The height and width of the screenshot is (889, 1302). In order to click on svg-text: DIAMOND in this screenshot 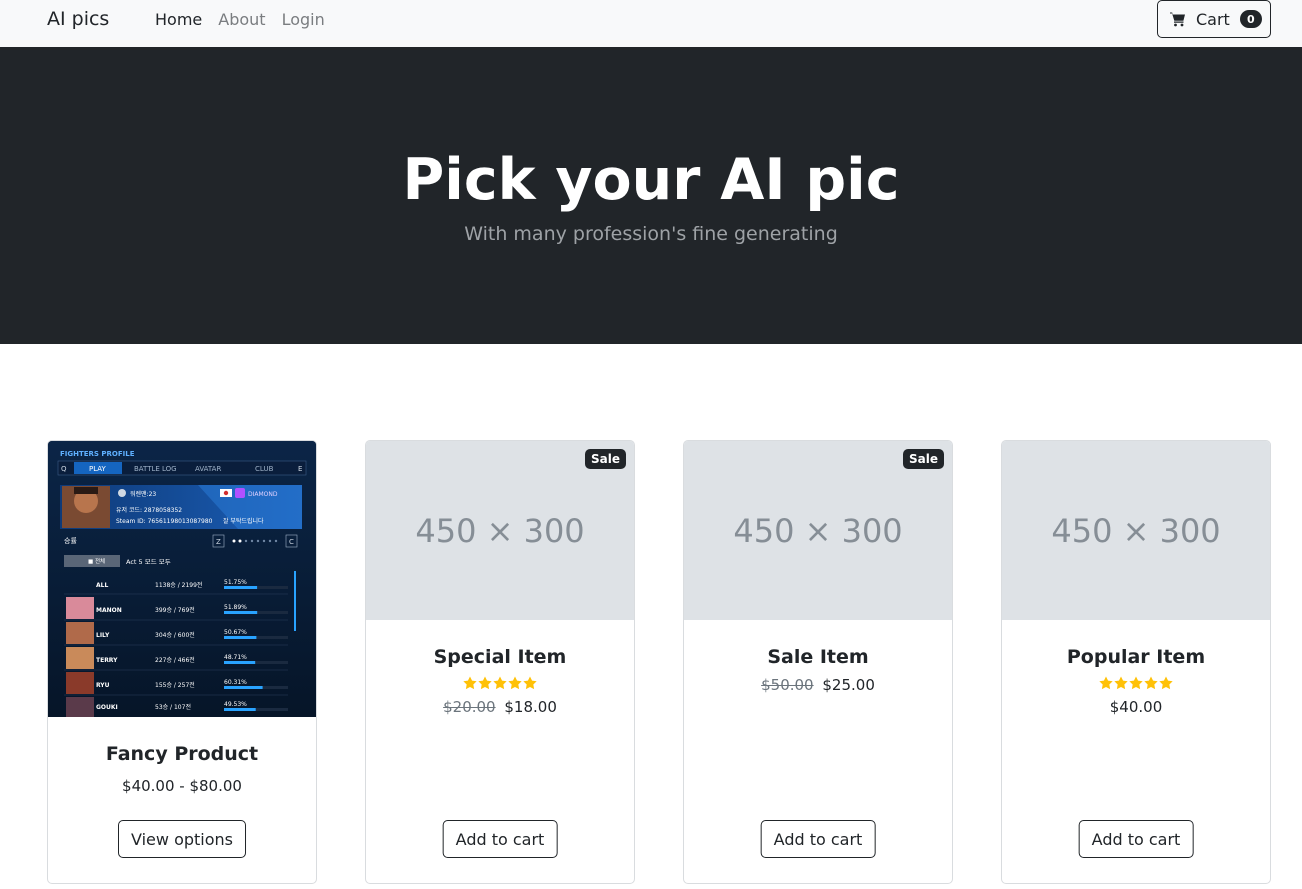, I will do `click(263, 494)`.